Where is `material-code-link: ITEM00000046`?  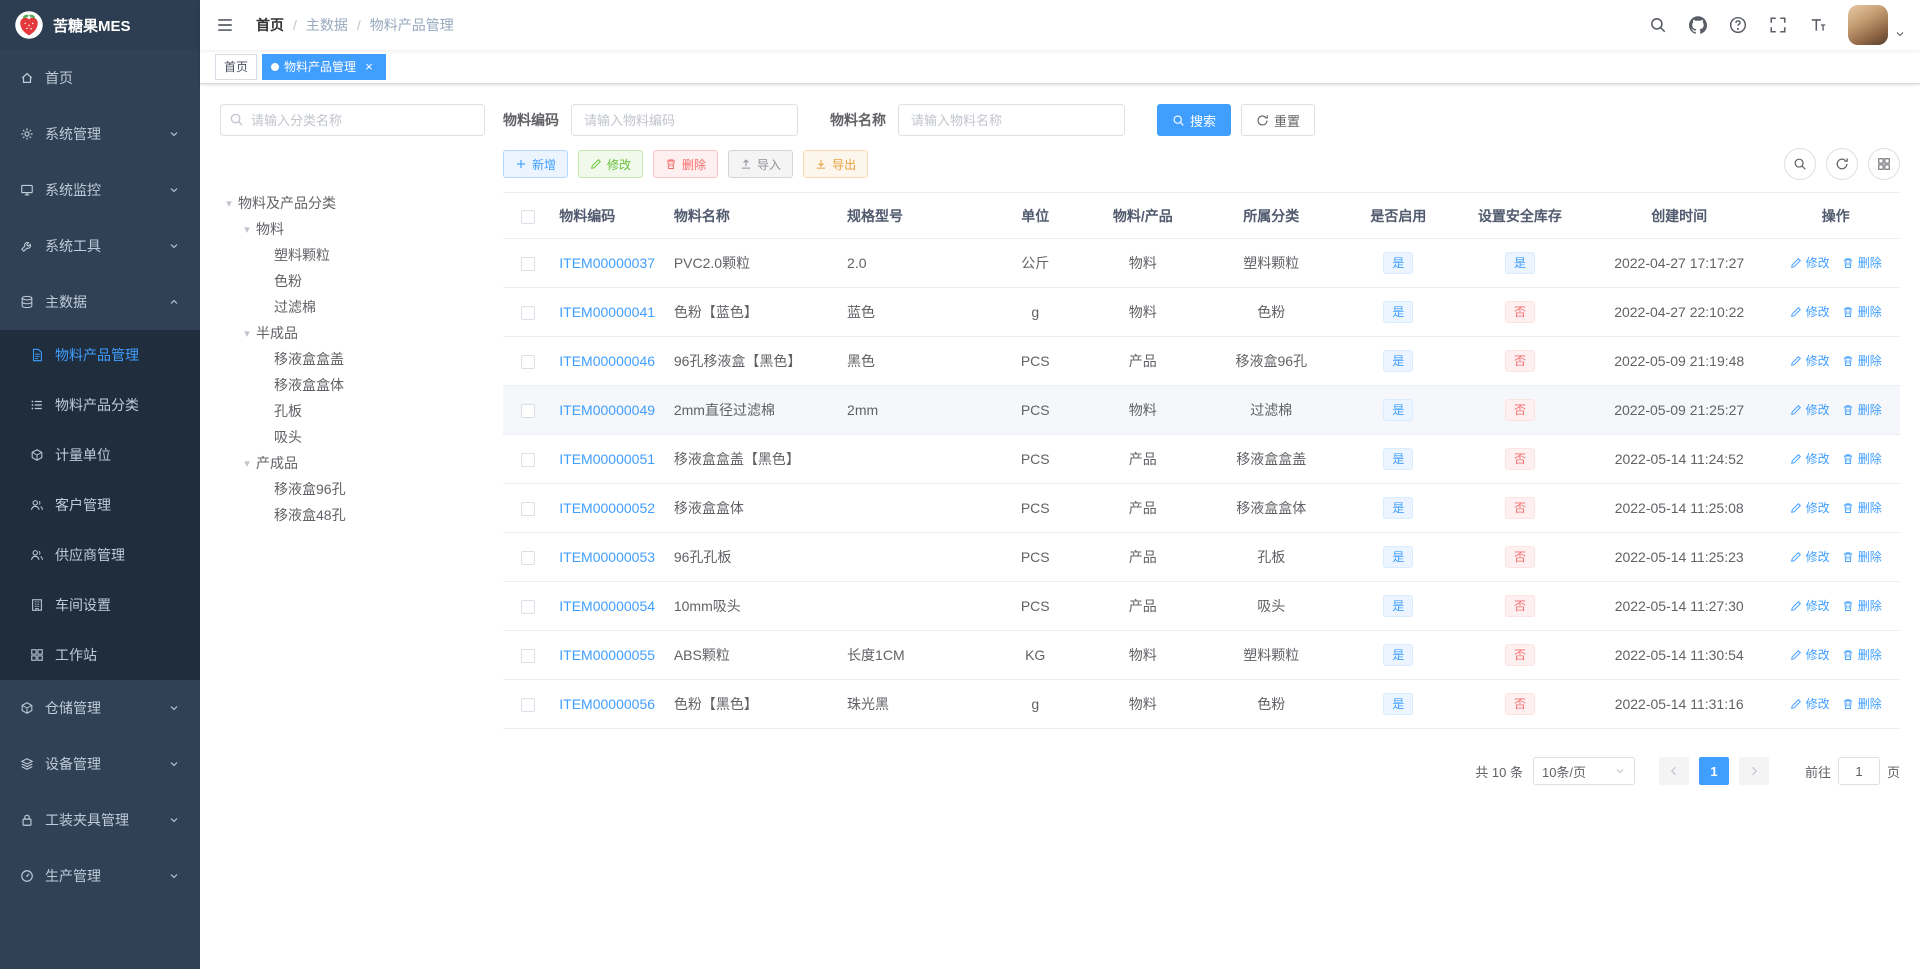 material-code-link: ITEM00000046 is located at coordinates (607, 361).